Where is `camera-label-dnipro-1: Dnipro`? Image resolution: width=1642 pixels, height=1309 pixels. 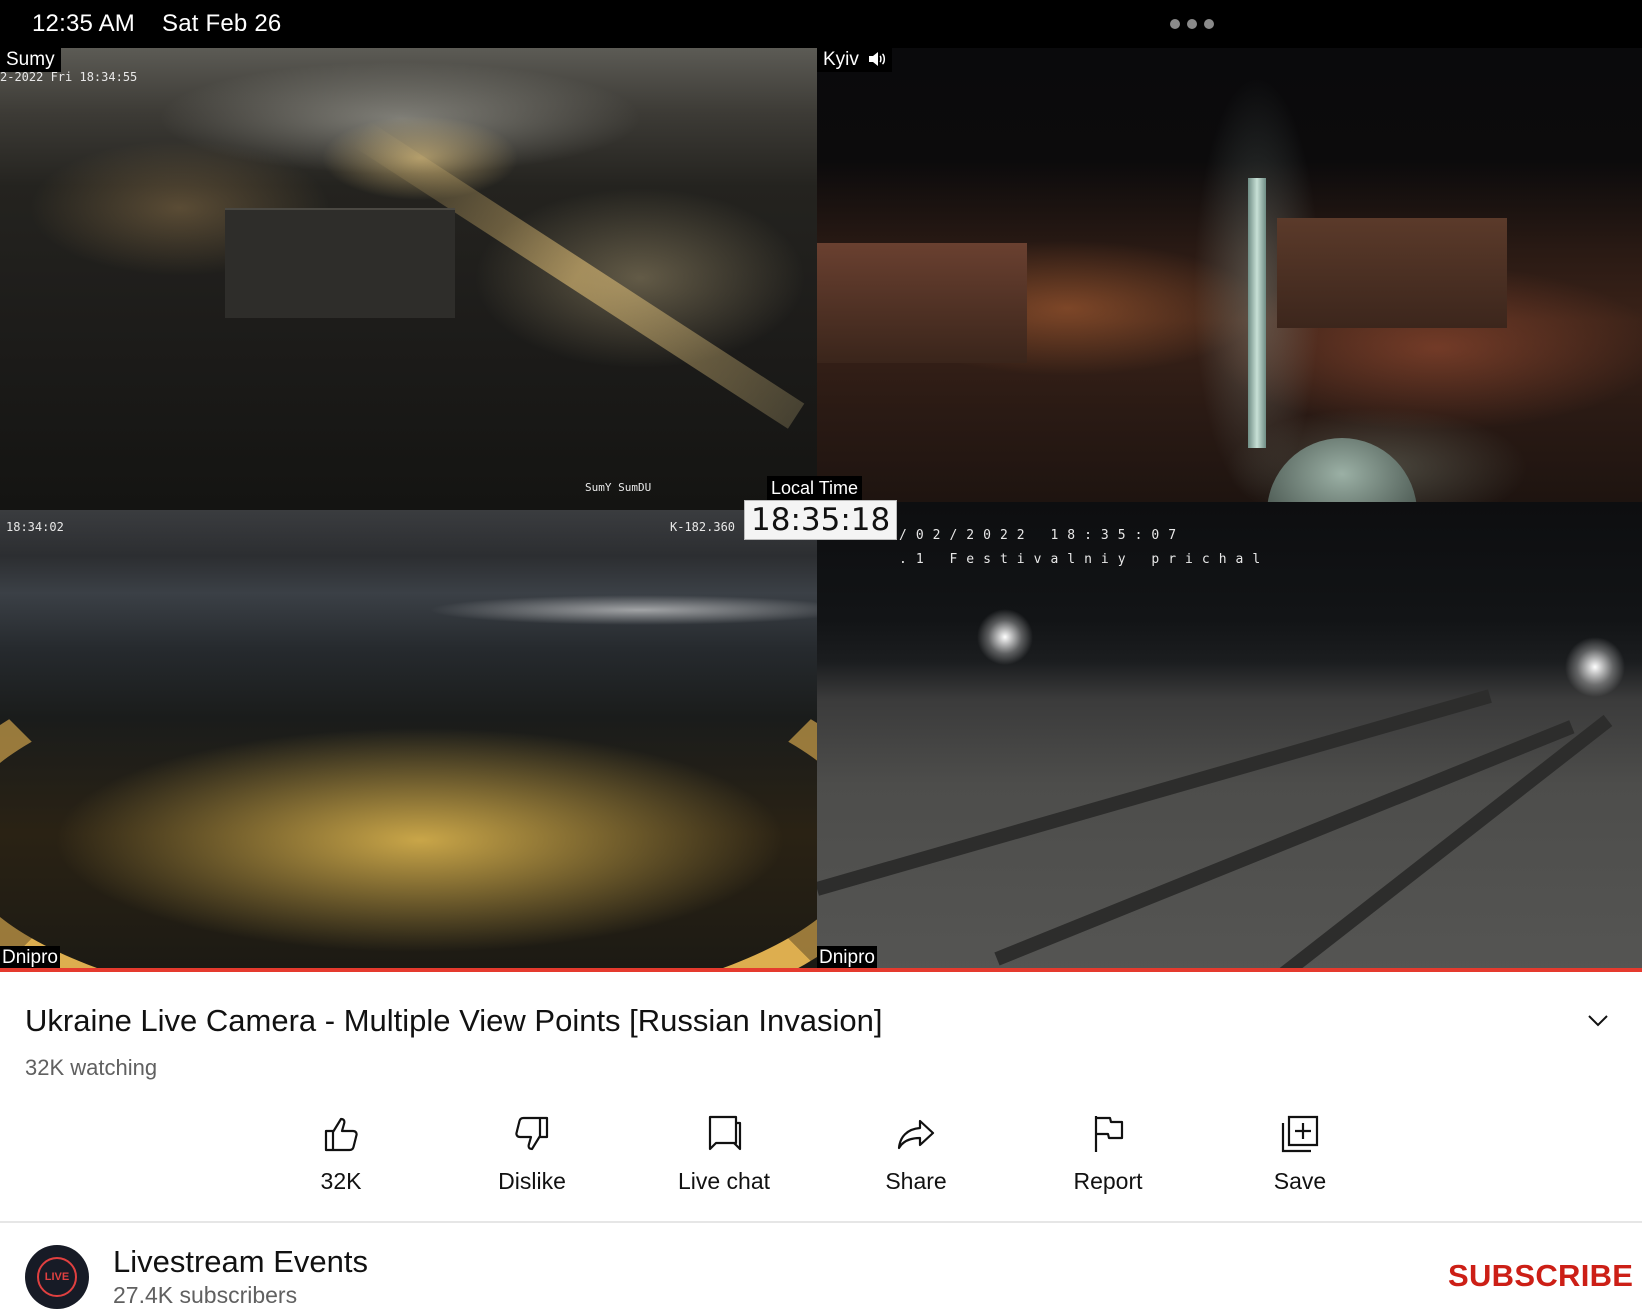
camera-label-dnipro-1: Dnipro is located at coordinates (30, 958).